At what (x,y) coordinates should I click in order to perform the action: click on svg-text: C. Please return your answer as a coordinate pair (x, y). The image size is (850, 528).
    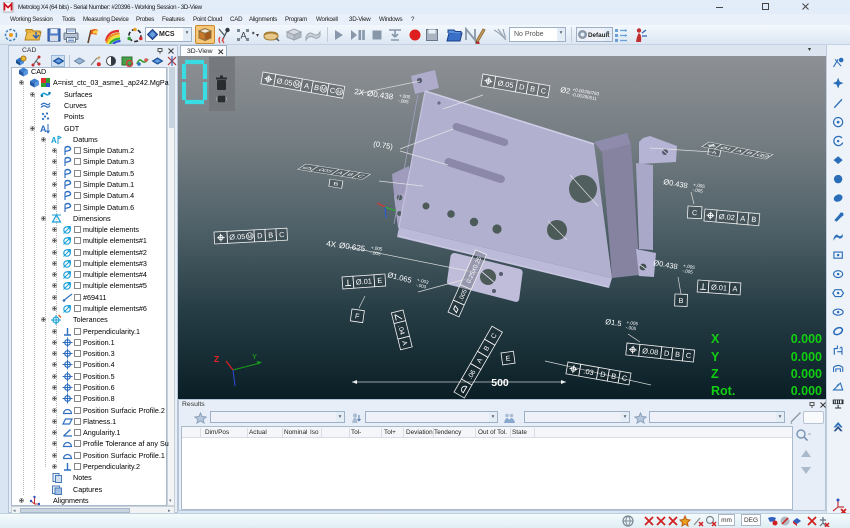
    Looking at the image, I should click on (695, 212).